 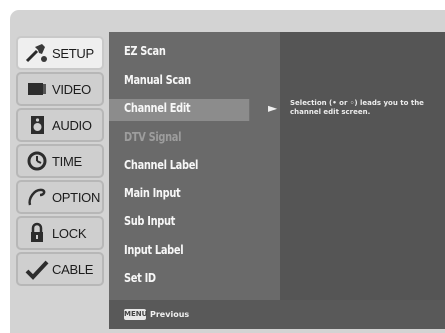 I want to click on cable-check-icon, so click(x=37, y=269).